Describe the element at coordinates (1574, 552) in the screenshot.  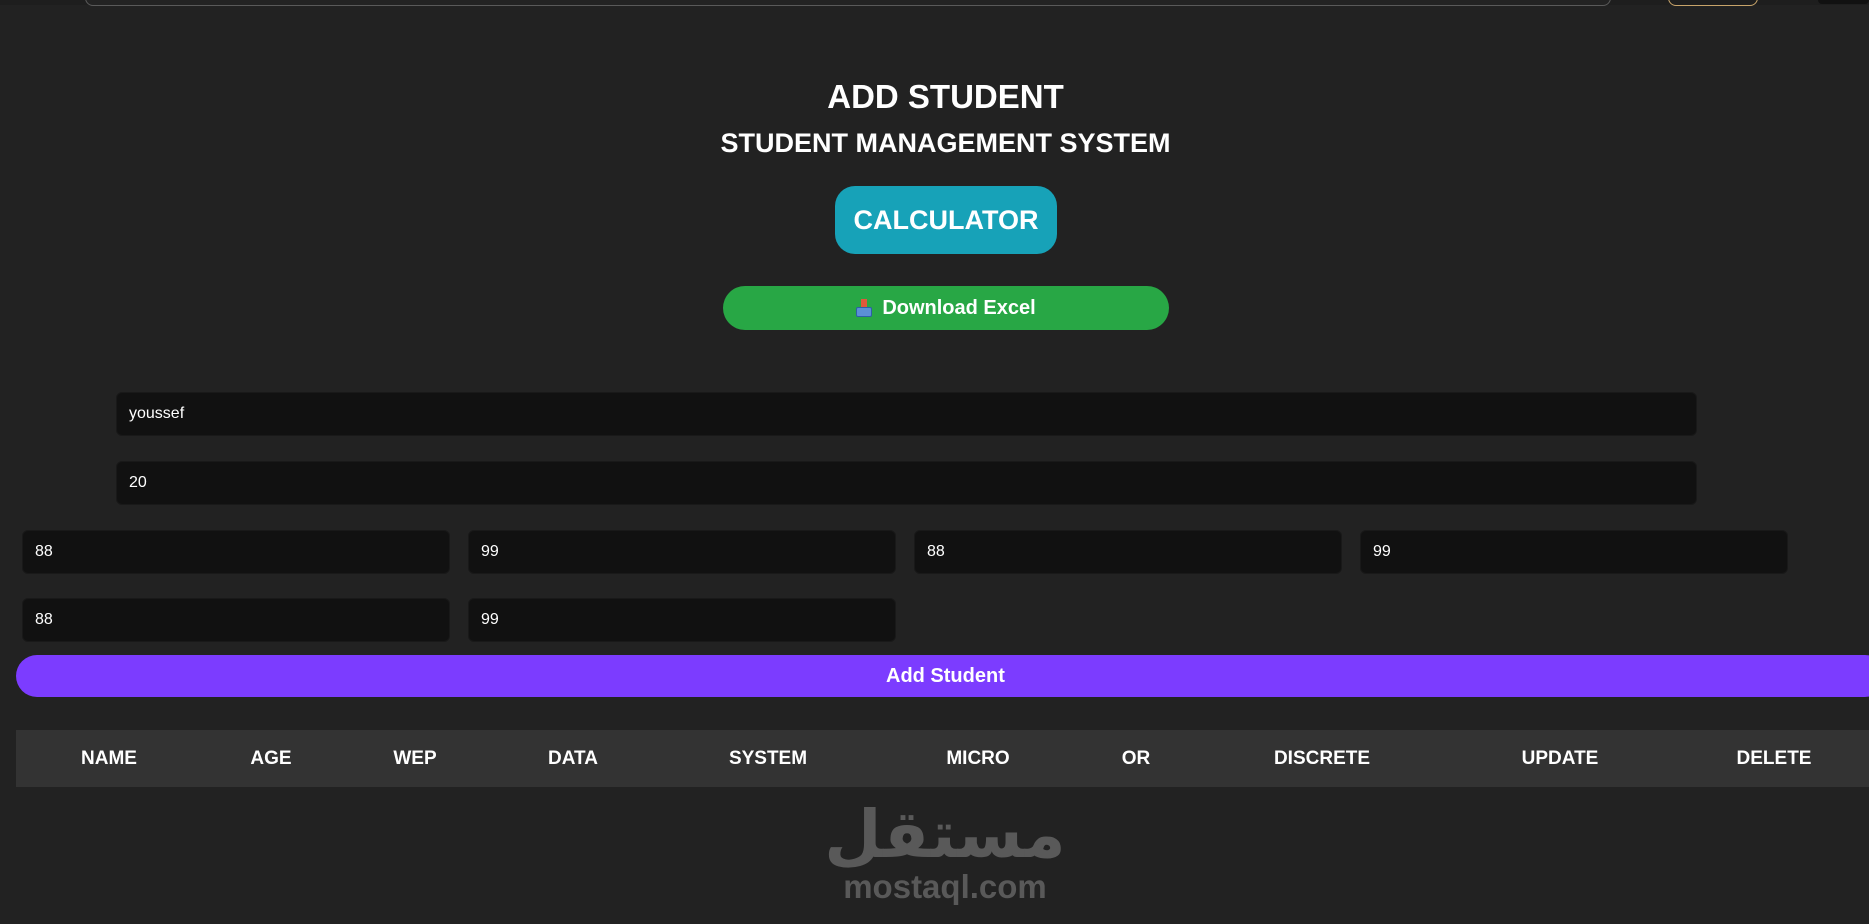
I see `grade-input-micro` at that location.